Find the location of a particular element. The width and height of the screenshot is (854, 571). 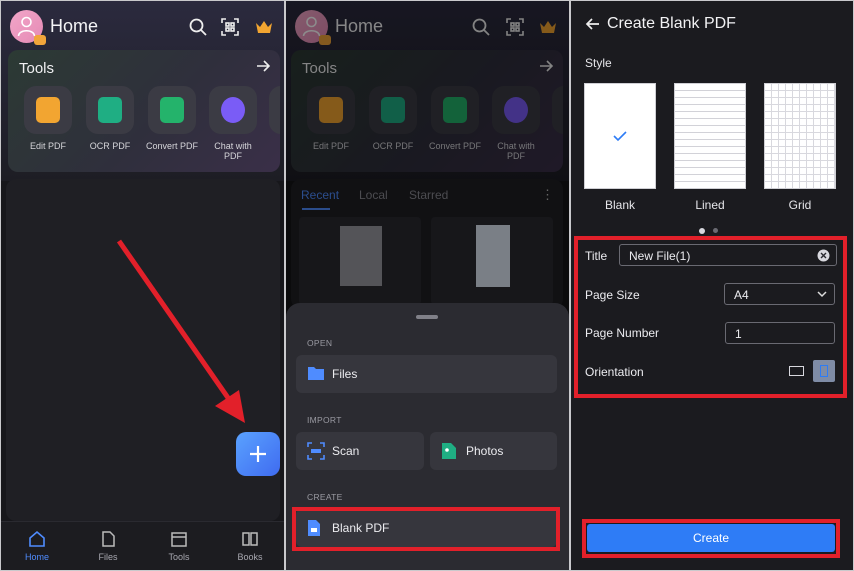

plus-icon is located at coordinates (258, 454).